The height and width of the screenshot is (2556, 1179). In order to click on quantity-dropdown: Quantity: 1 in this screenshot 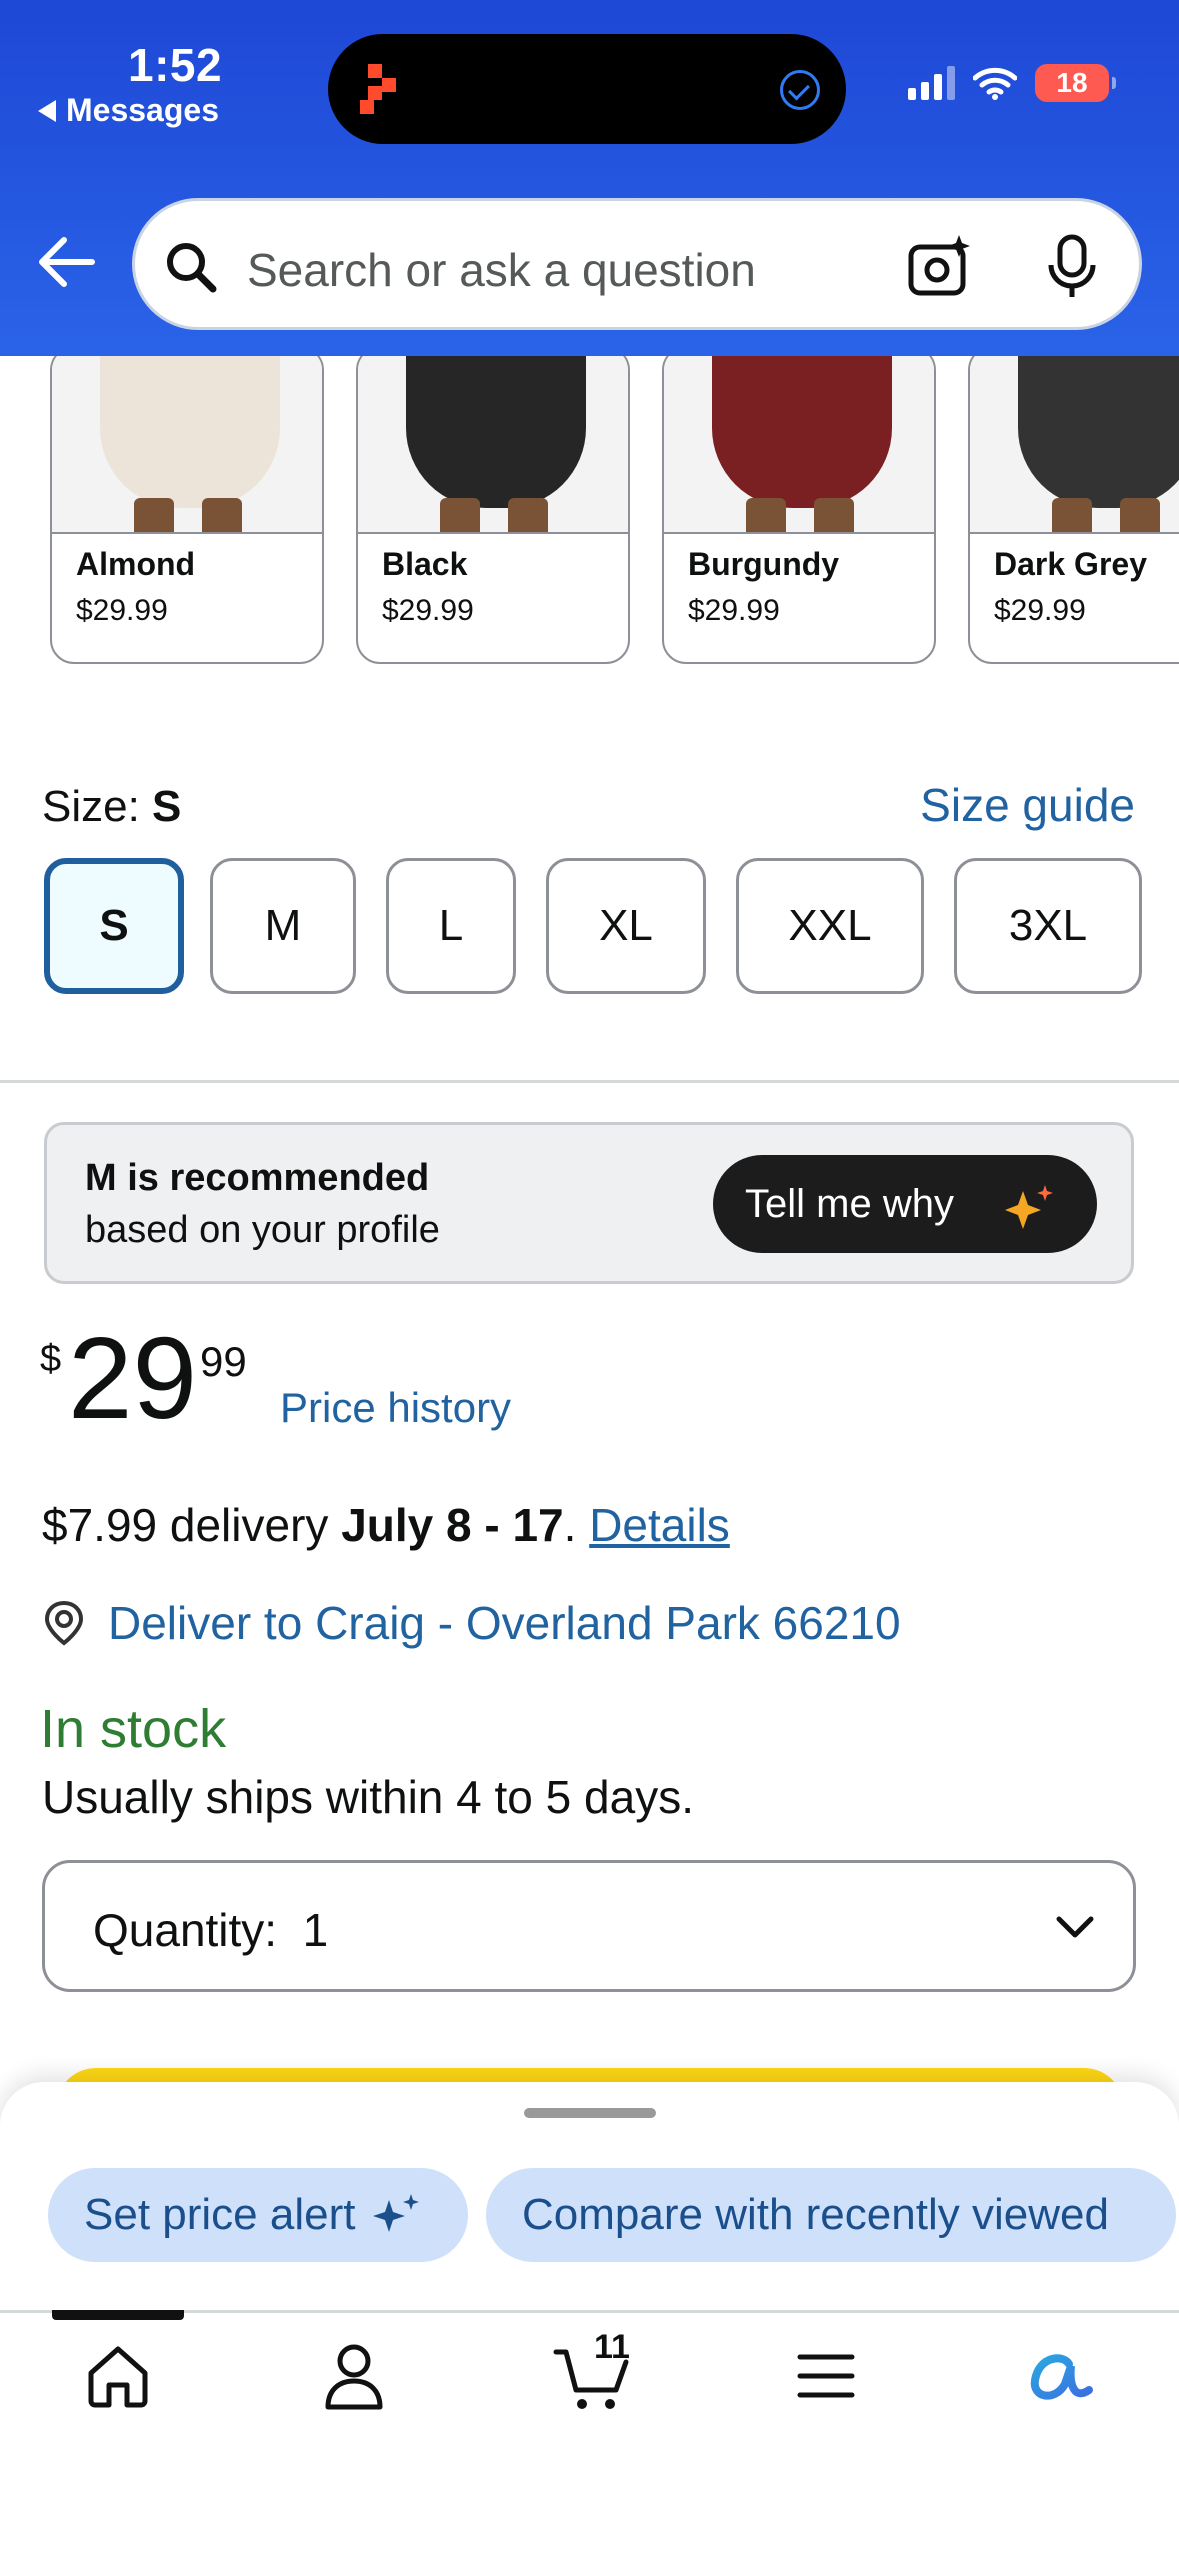, I will do `click(589, 1926)`.